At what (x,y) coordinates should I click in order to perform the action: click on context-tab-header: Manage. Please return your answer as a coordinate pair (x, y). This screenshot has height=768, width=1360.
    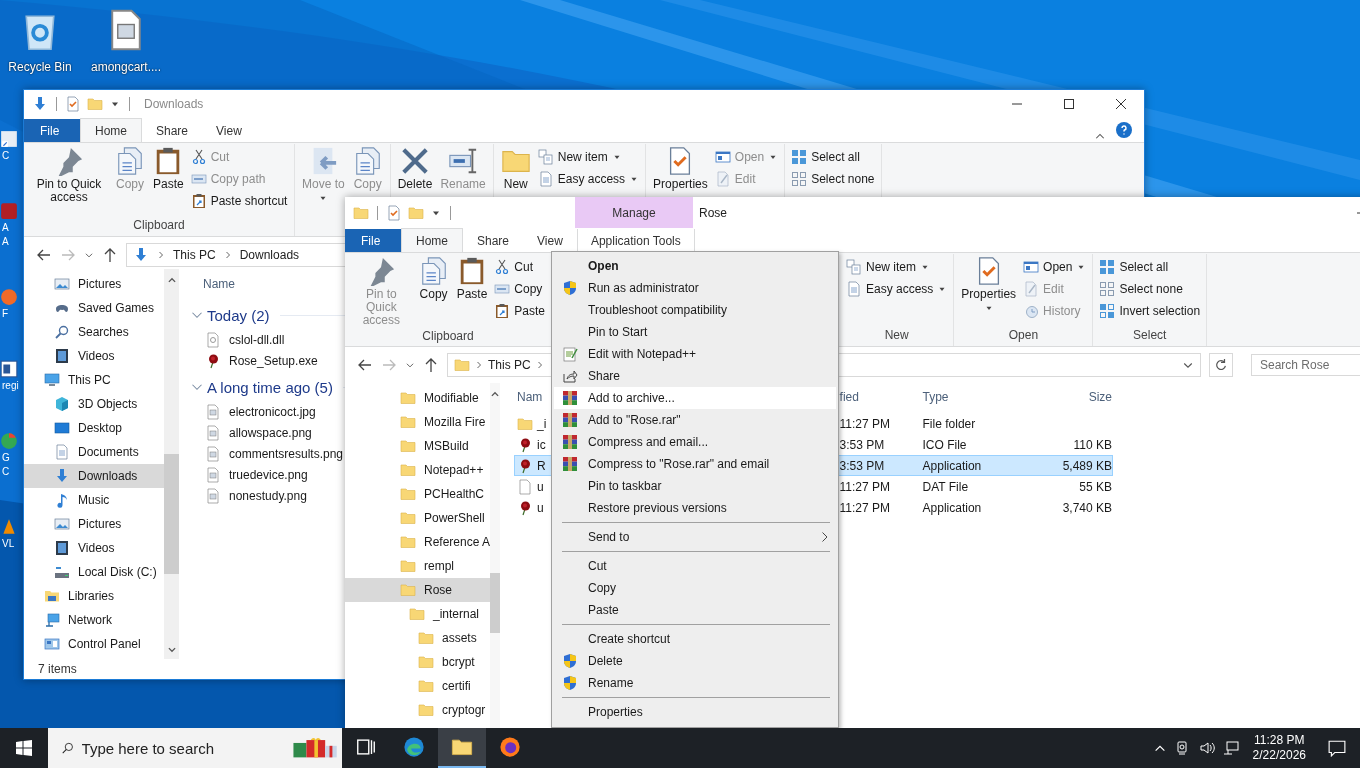
    Looking at the image, I should click on (634, 212).